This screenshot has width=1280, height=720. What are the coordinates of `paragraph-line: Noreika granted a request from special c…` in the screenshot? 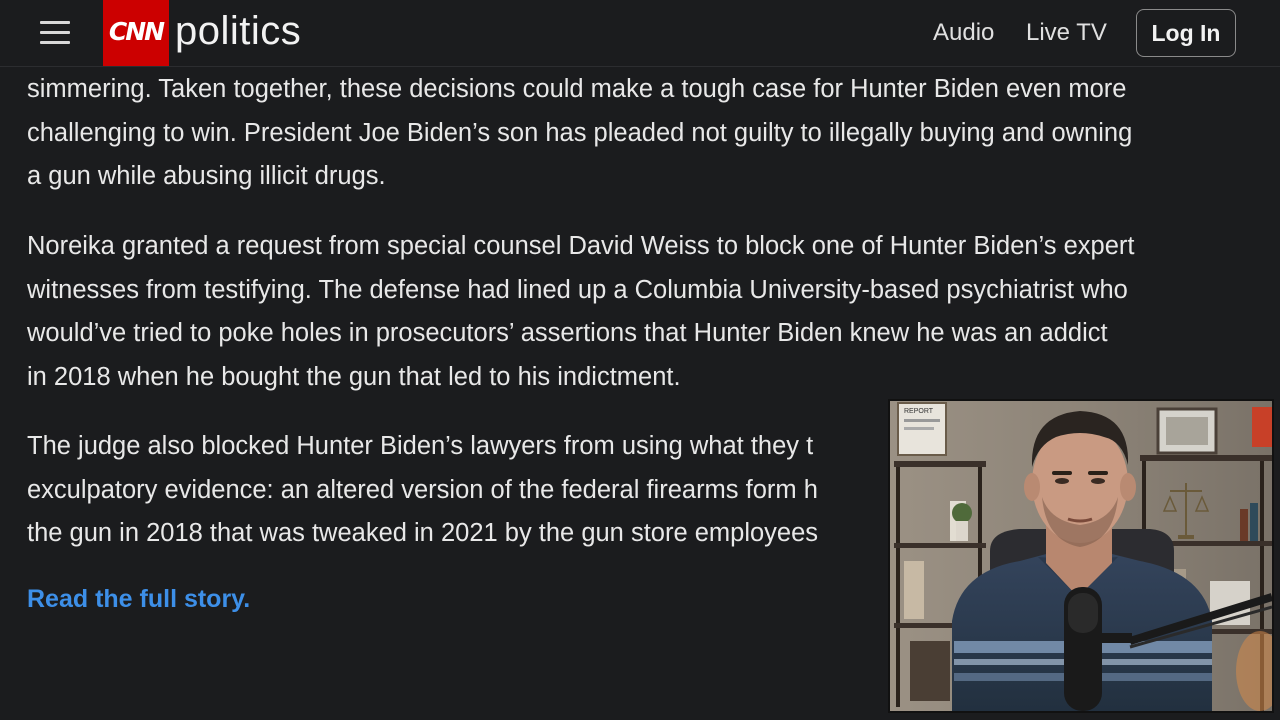 It's located at (581, 246).